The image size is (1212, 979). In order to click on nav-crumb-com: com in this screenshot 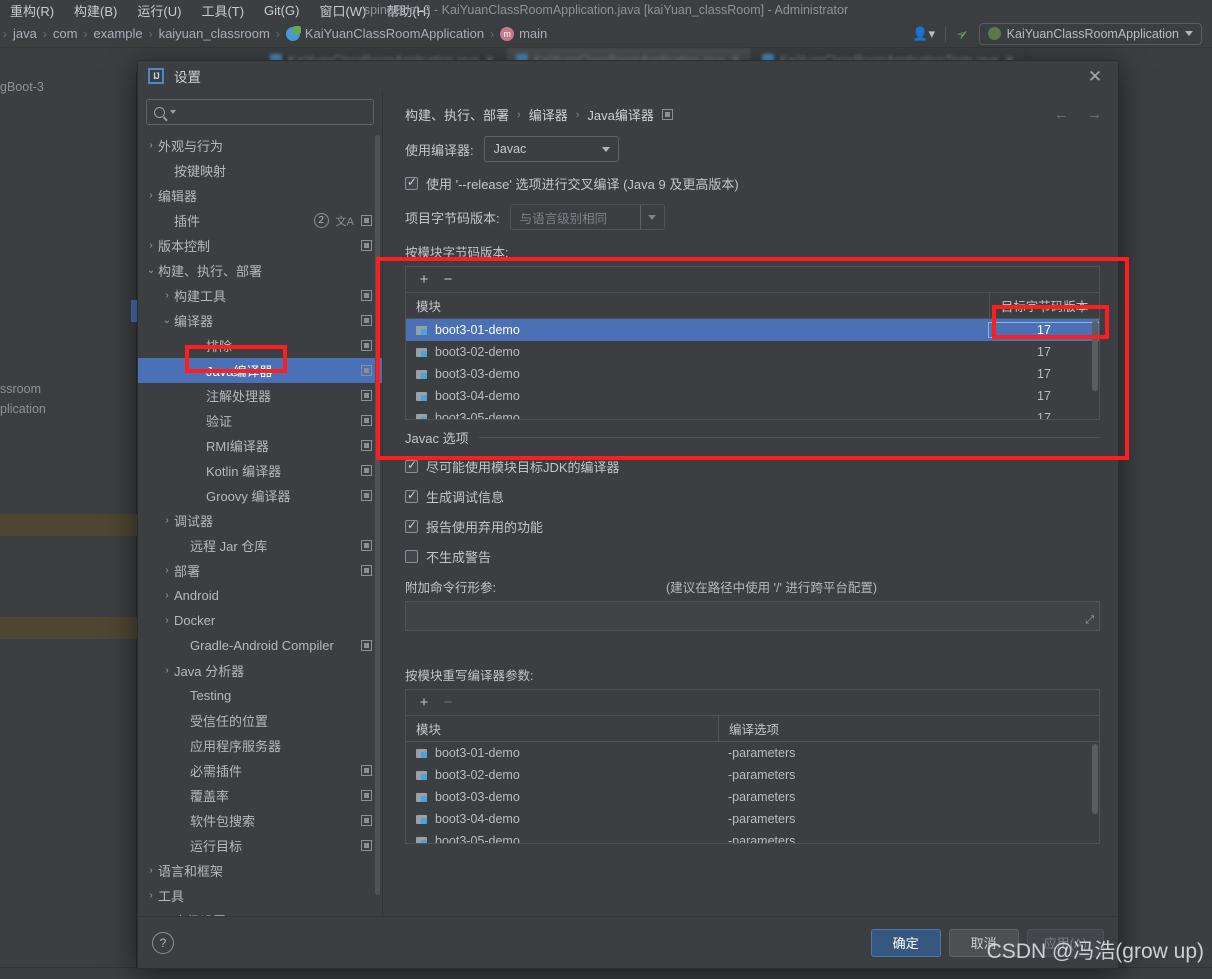, I will do `click(65, 33)`.